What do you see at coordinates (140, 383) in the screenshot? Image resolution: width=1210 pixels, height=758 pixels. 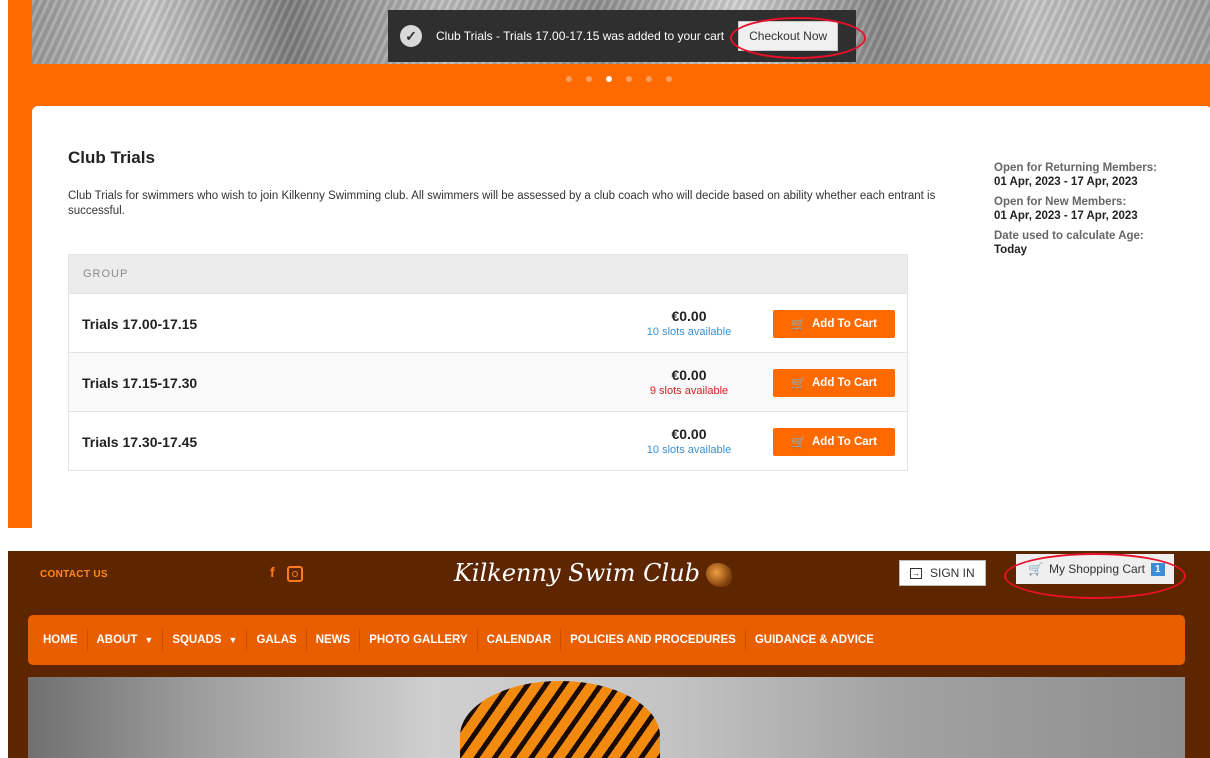 I see `group-name: Trials 17.15-17.30` at bounding box center [140, 383].